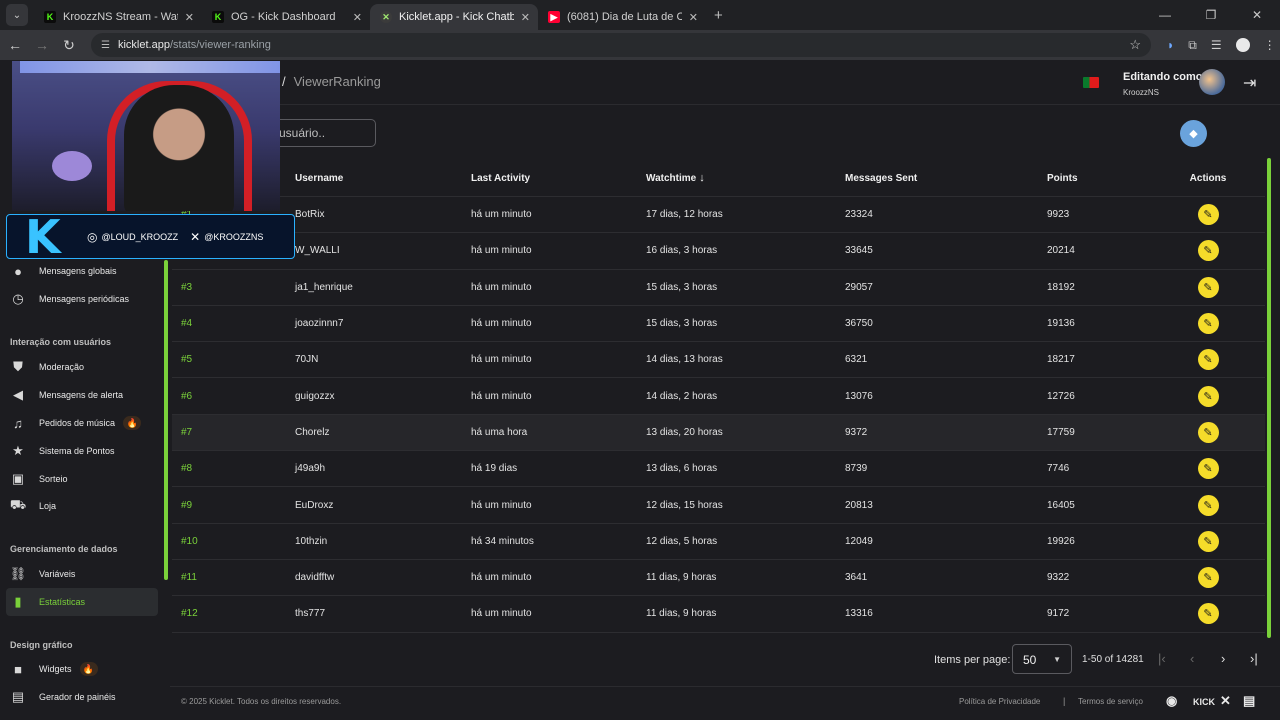 This screenshot has width=1280, height=720. I want to click on actions-cell: ✎, so click(1208, 432).